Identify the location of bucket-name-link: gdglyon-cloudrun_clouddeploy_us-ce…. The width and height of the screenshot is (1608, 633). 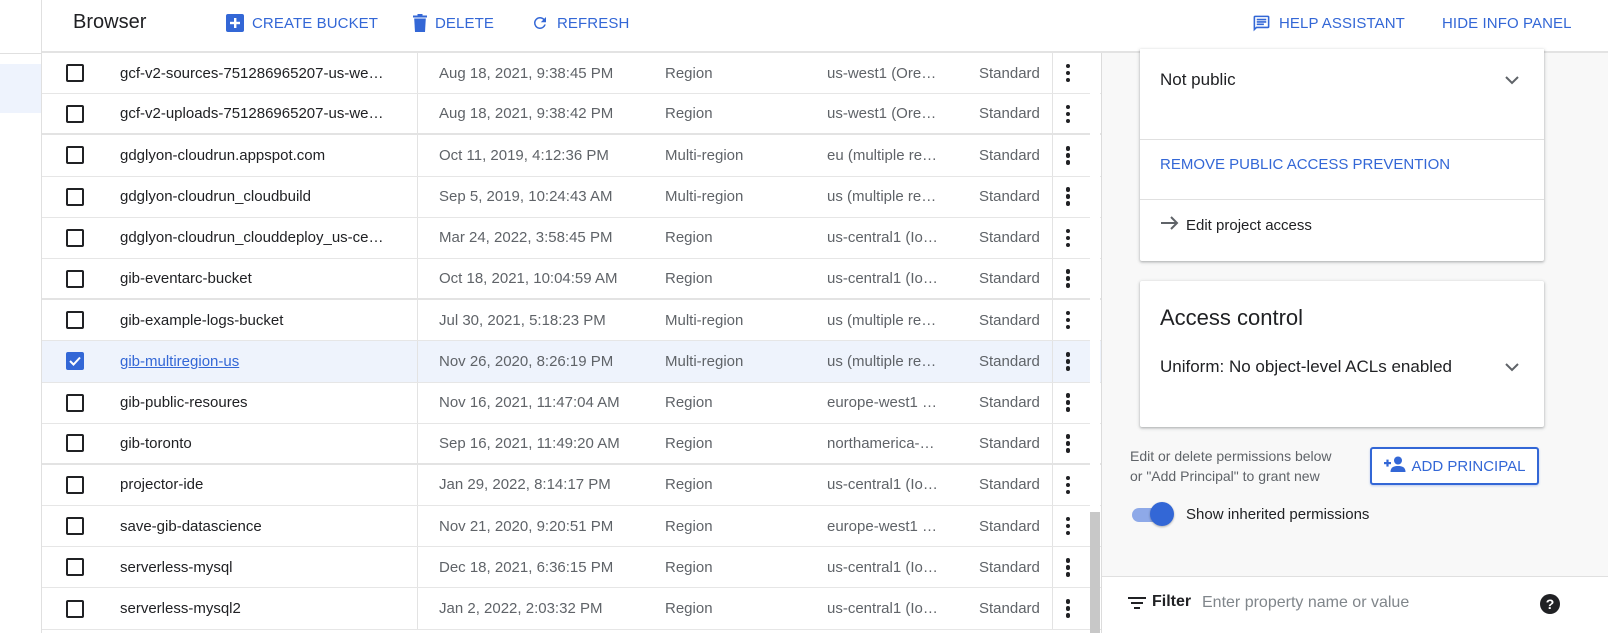
(270, 238).